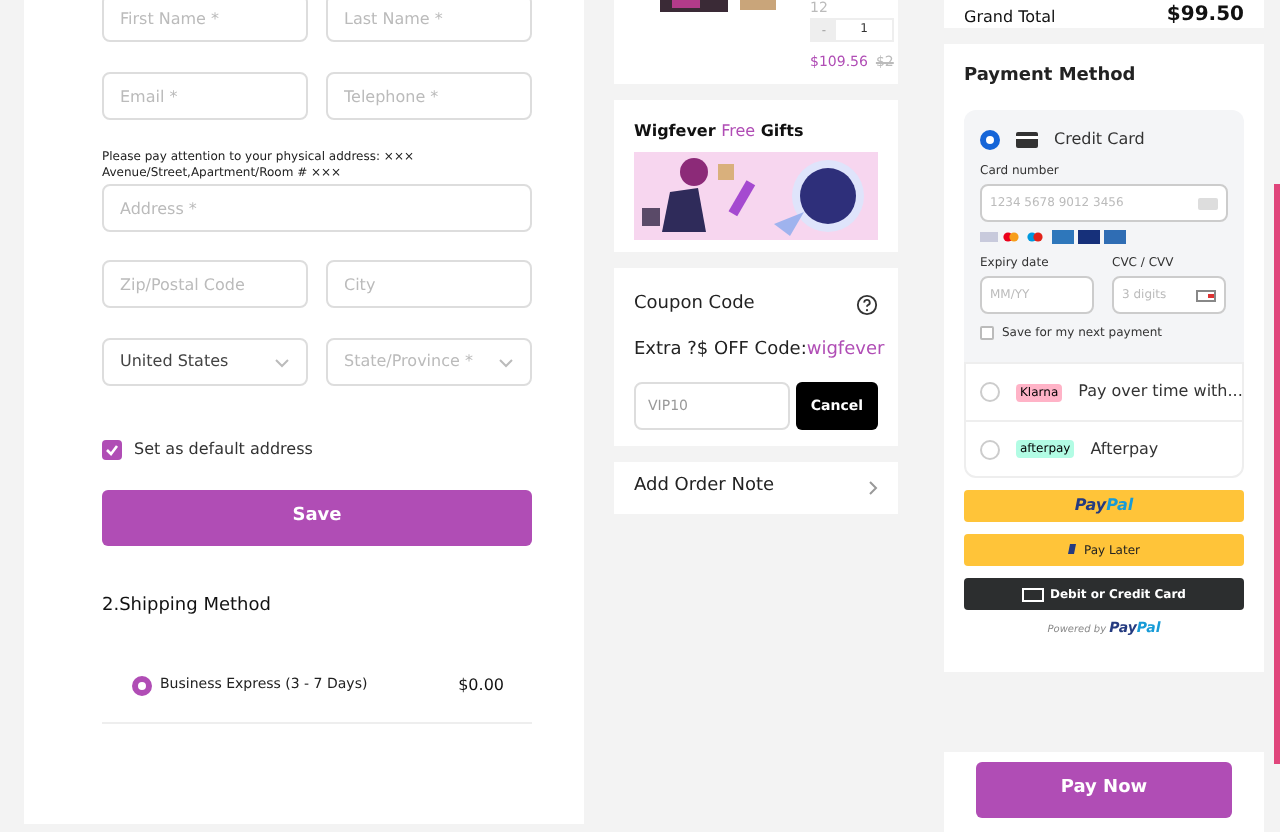 The height and width of the screenshot is (832, 1280). What do you see at coordinates (694, 305) in the screenshot?
I see `coupon-title: Coupon Code` at bounding box center [694, 305].